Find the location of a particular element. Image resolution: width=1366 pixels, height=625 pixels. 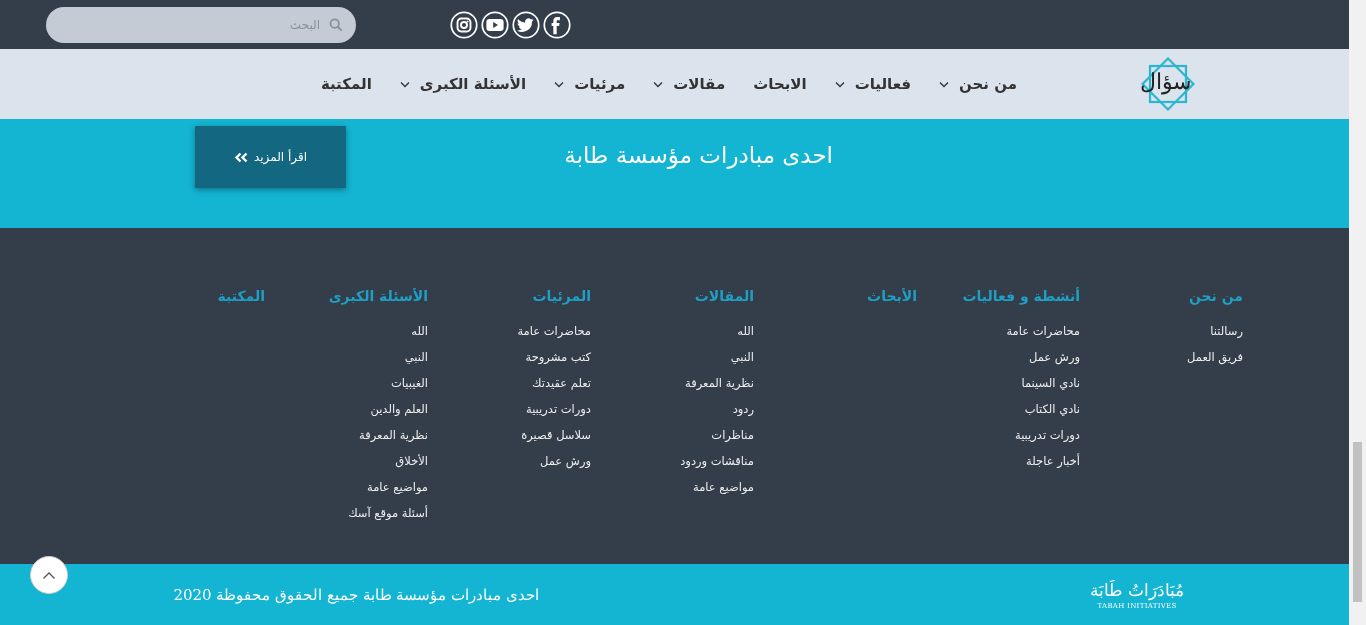

column-heading: أنشطة و فعاليات is located at coordinates (1021, 296).